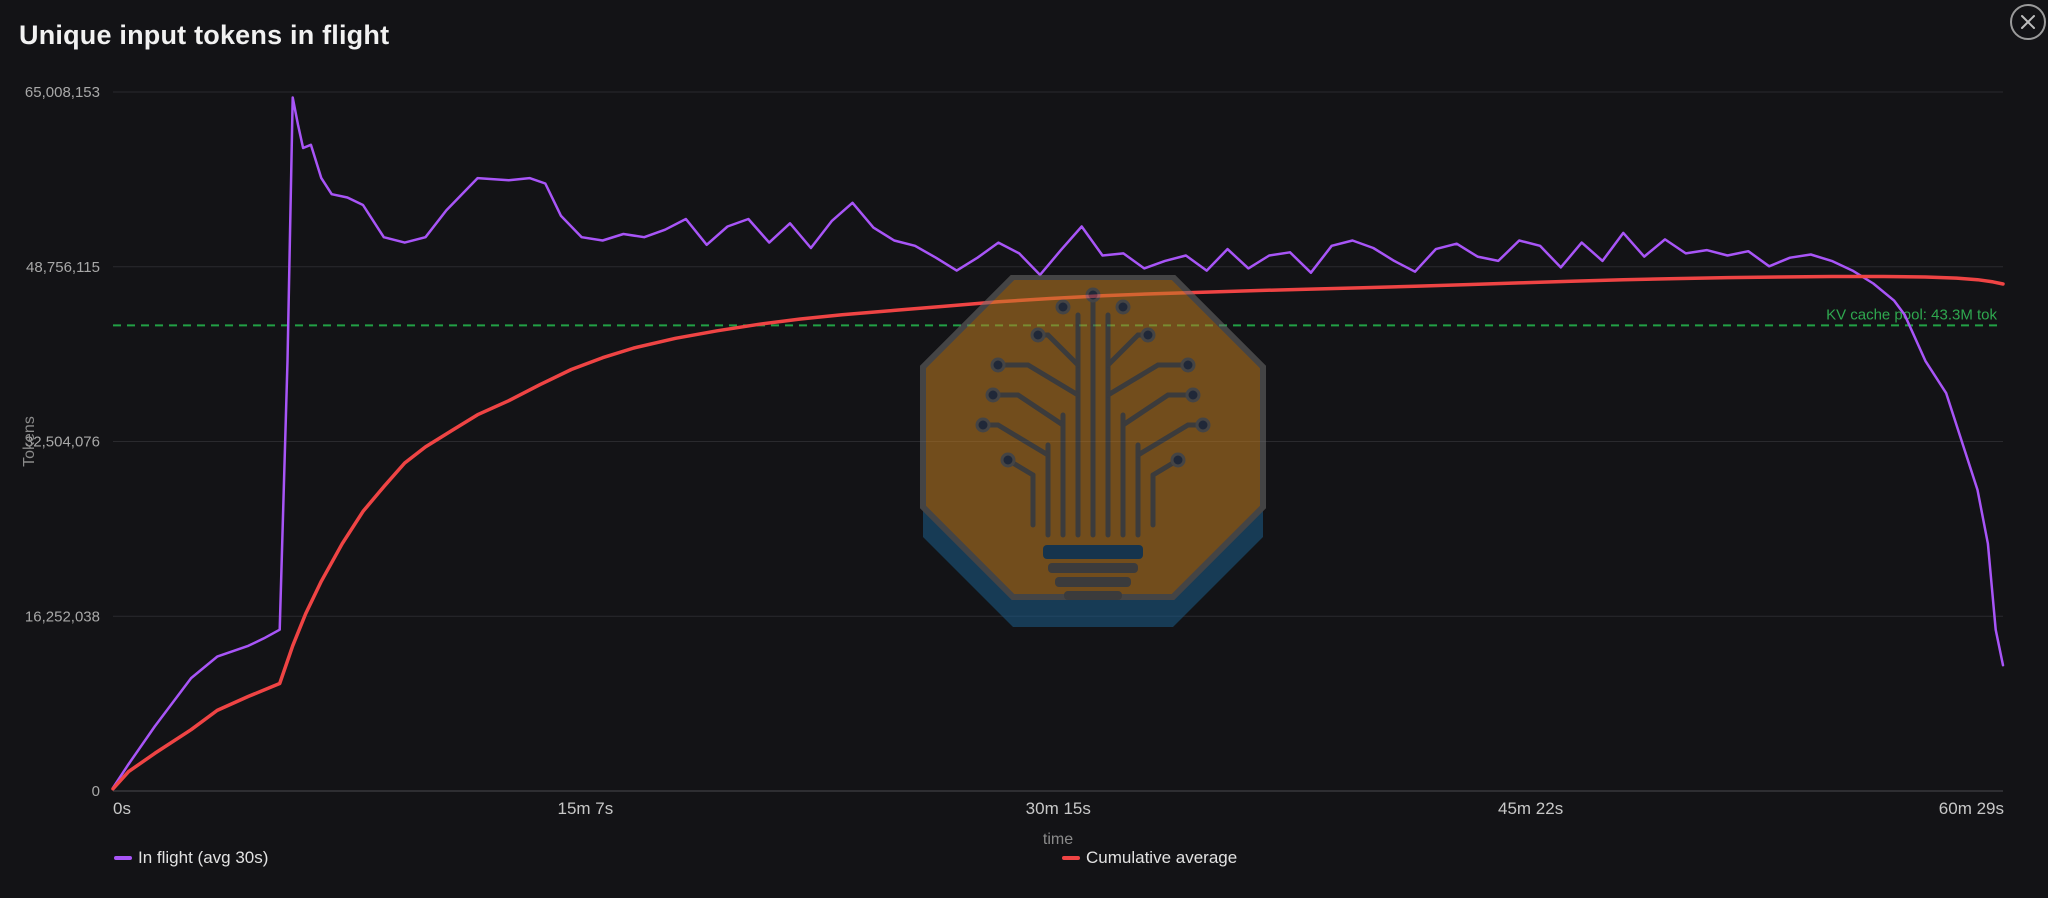 This screenshot has width=2048, height=898. Describe the element at coordinates (1530, 808) in the screenshot. I see `x-tick-label: 45m 22s` at that location.